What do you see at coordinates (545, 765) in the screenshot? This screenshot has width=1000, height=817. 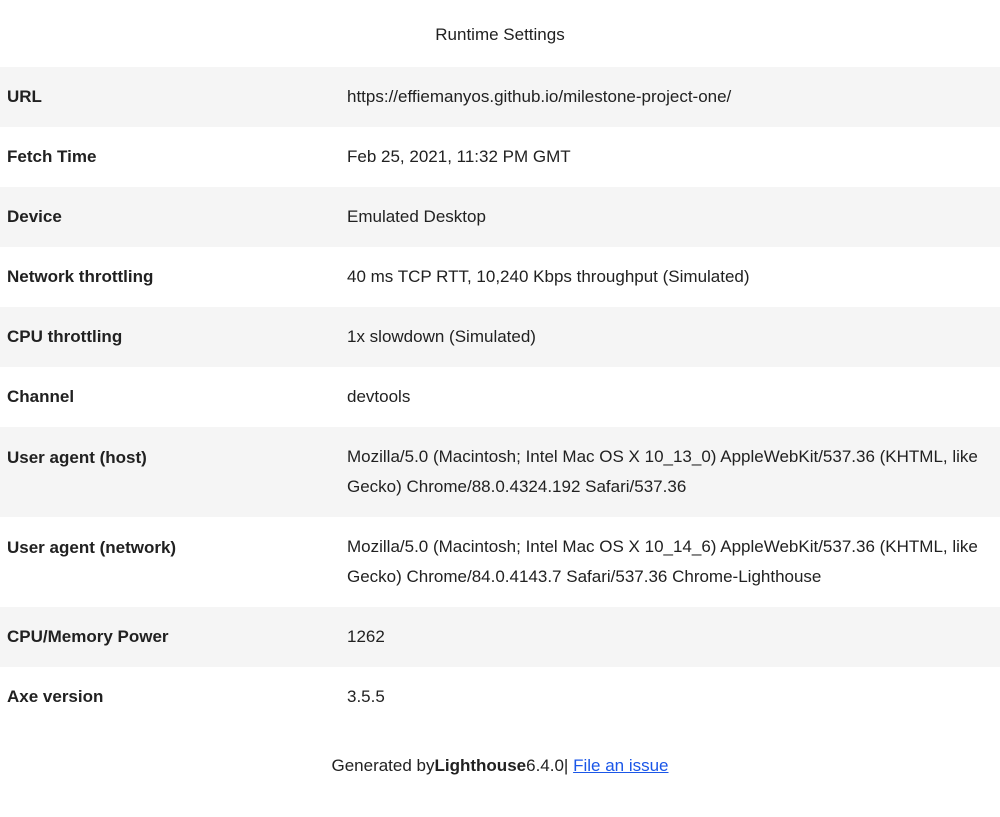 I see `footer-version: 6.4.0` at bounding box center [545, 765].